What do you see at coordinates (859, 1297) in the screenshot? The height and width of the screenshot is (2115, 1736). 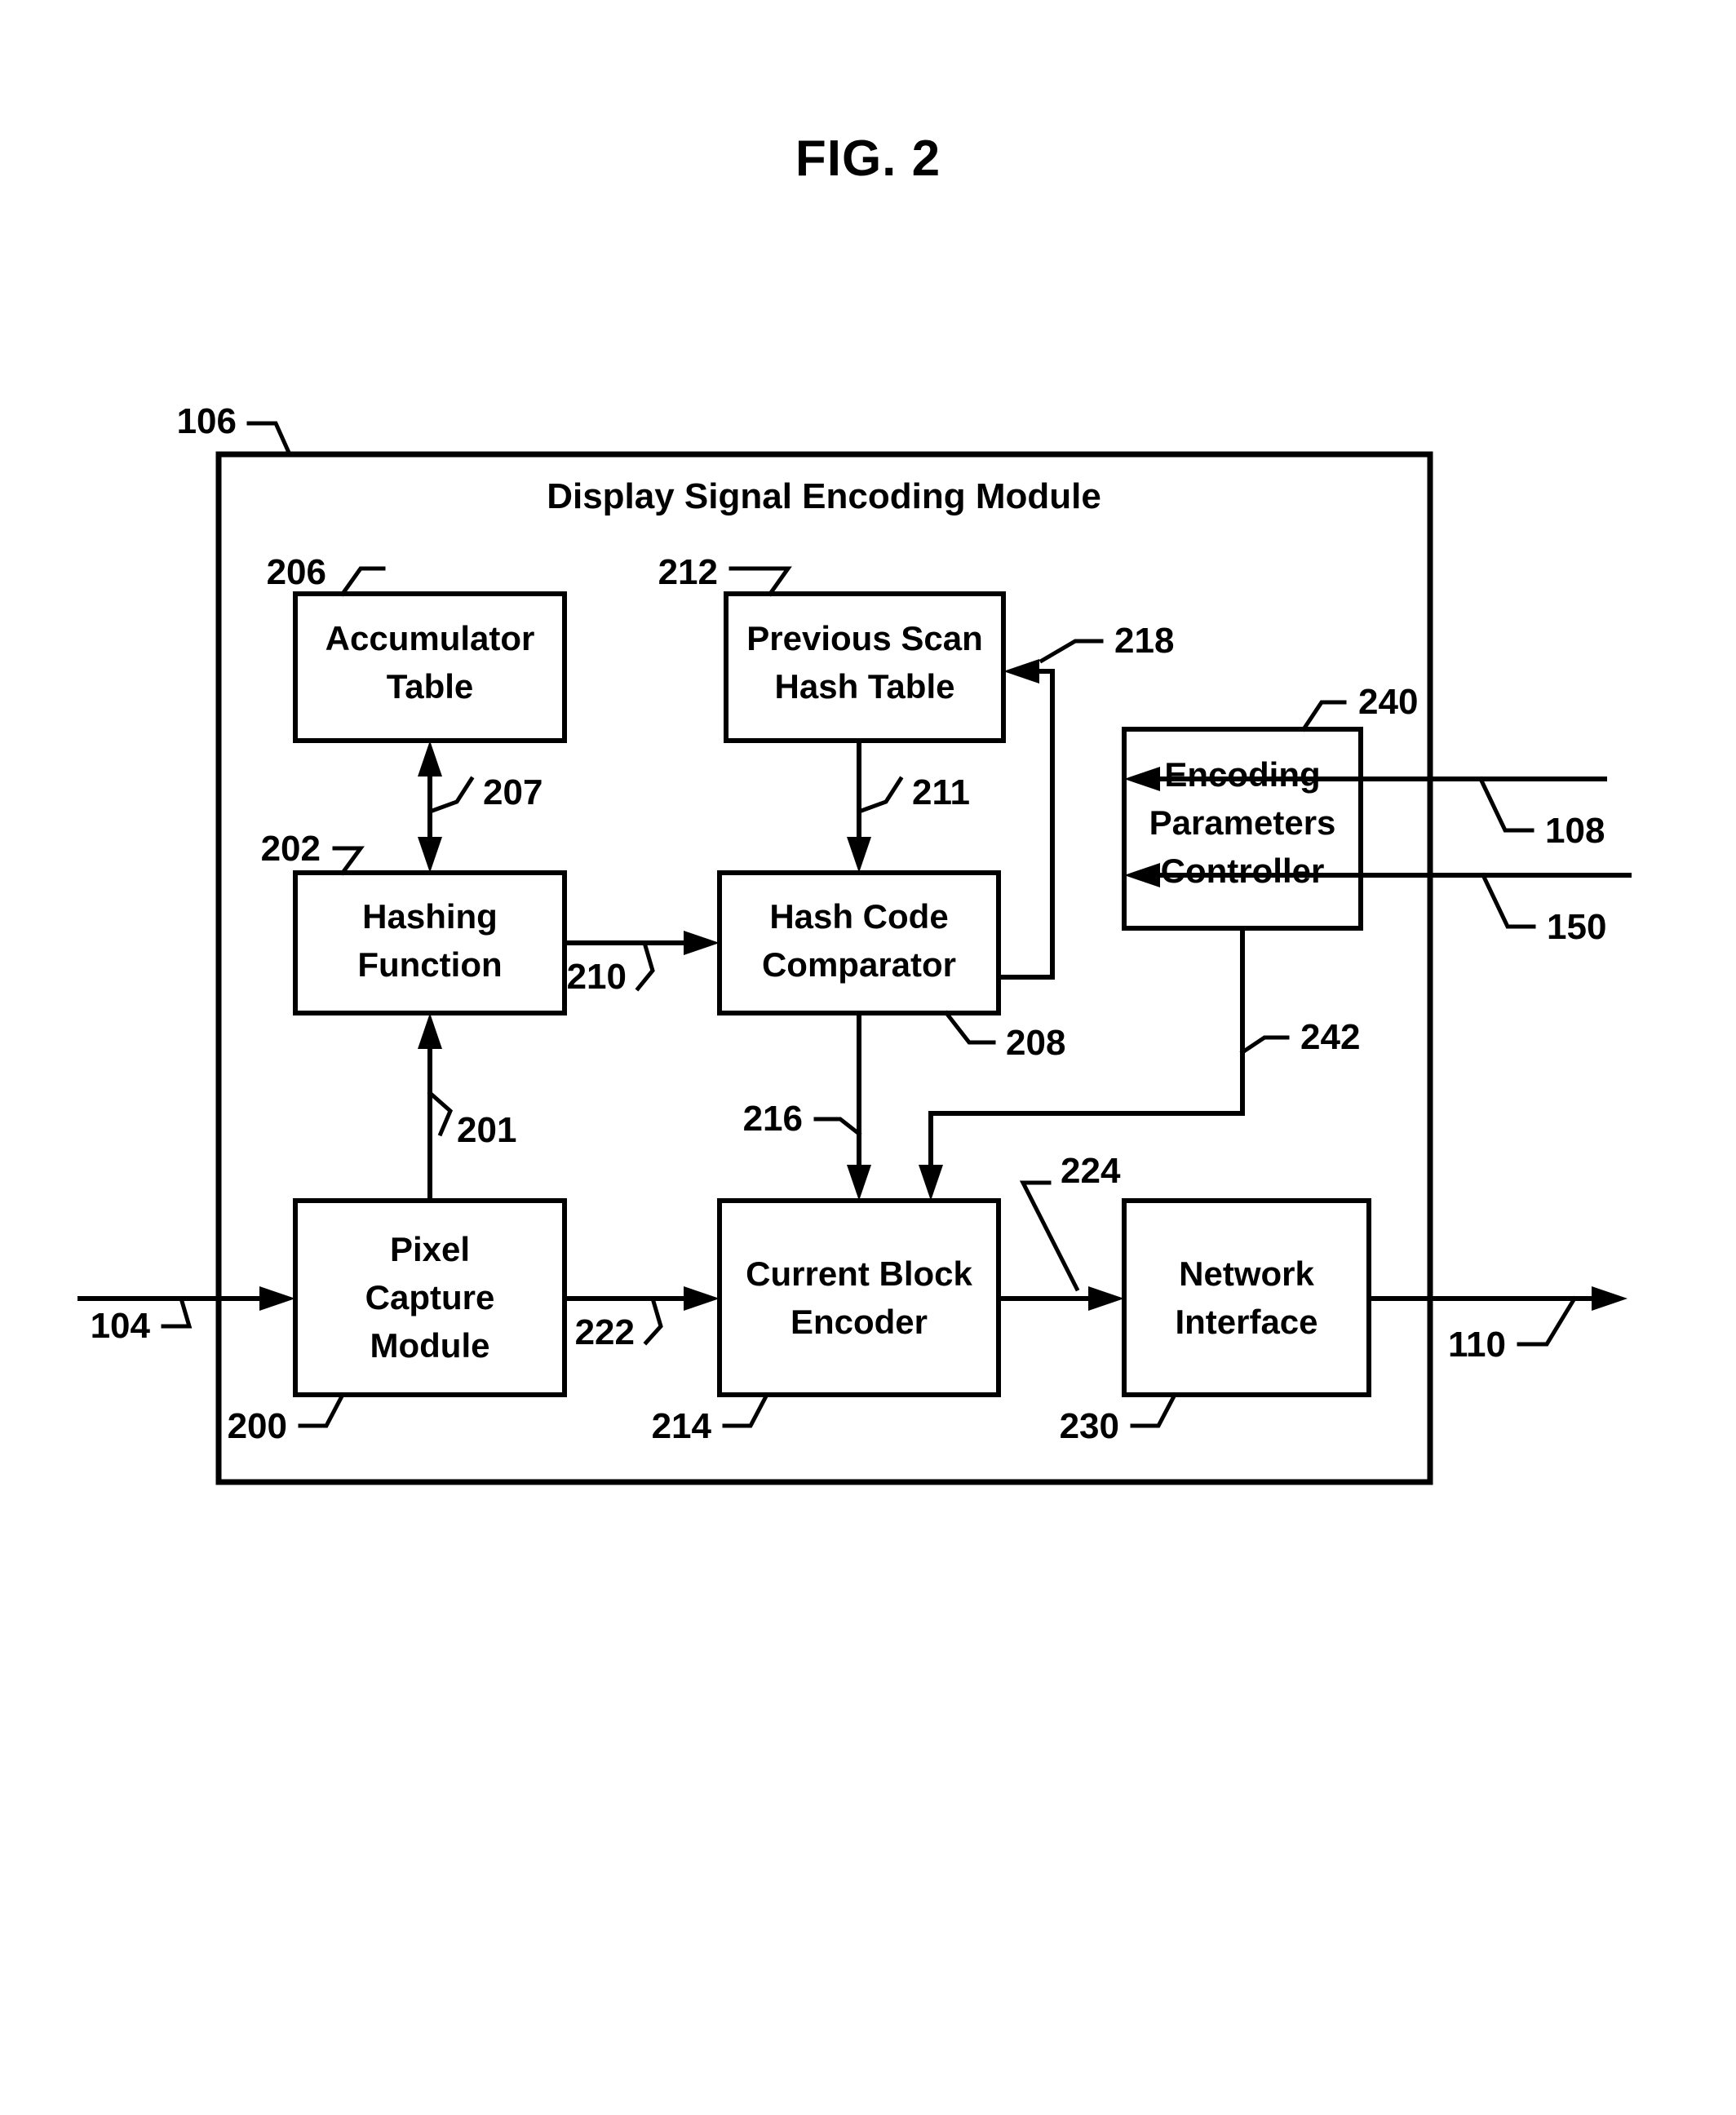 I see `block-current-block-encoder` at bounding box center [859, 1297].